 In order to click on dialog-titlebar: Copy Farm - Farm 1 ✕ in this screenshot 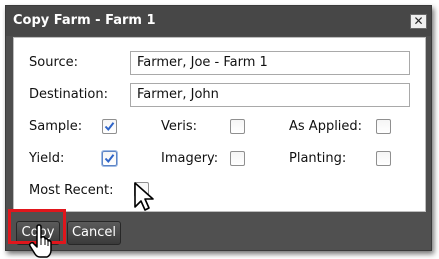, I will do `click(218, 21)`.